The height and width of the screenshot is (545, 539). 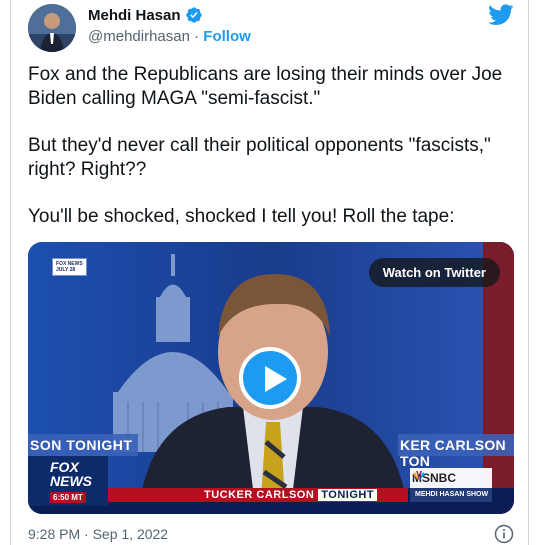 I want to click on author-handle-row: @mehdirhasan · Follow, so click(x=169, y=36).